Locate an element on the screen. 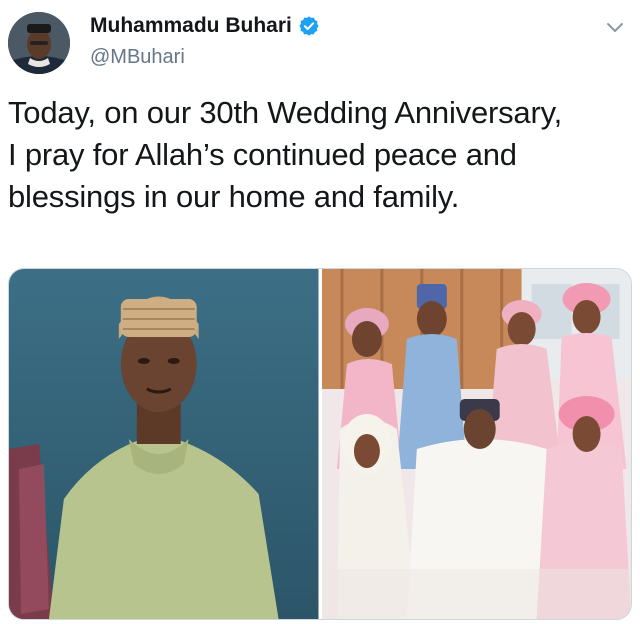  verified-badge-icon is located at coordinates (309, 26).